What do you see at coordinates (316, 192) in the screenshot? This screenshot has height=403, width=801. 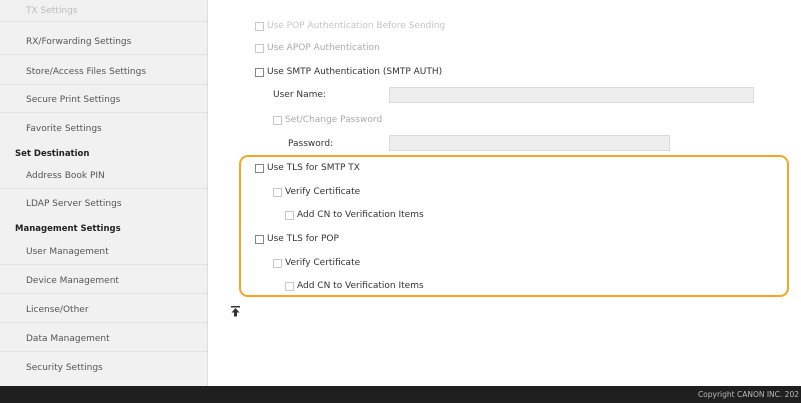 I see `smtp-verify-certificate-option: Verify Certificate` at bounding box center [316, 192].